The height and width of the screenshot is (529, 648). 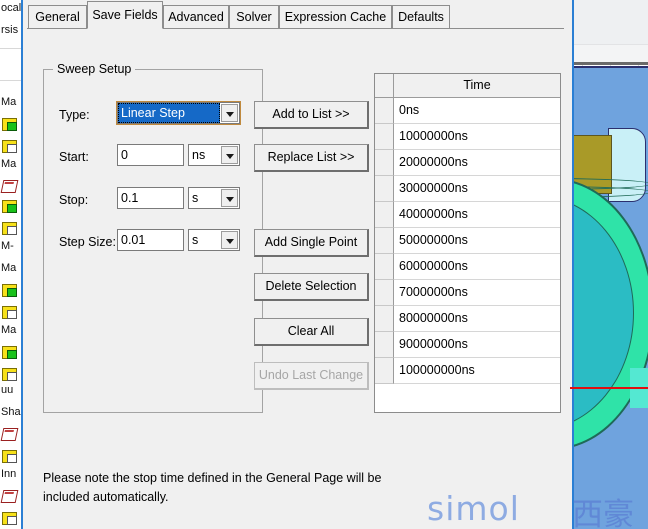 I want to click on time-list-corner-cell, so click(x=384, y=86).